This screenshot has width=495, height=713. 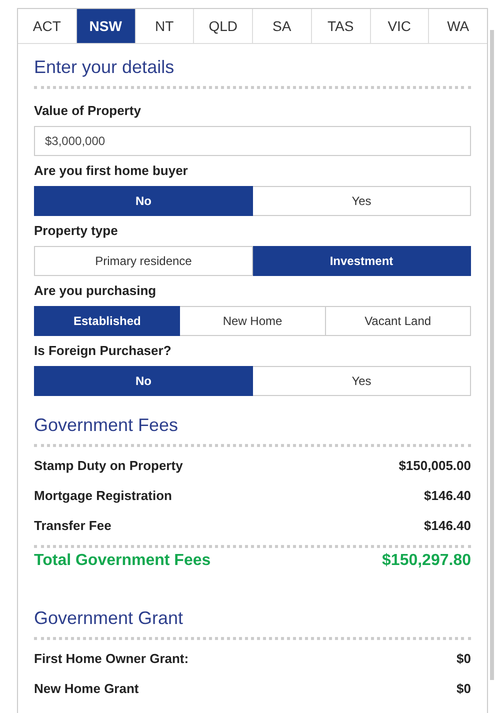 I want to click on fee-amount: $150,005.00, so click(x=434, y=466).